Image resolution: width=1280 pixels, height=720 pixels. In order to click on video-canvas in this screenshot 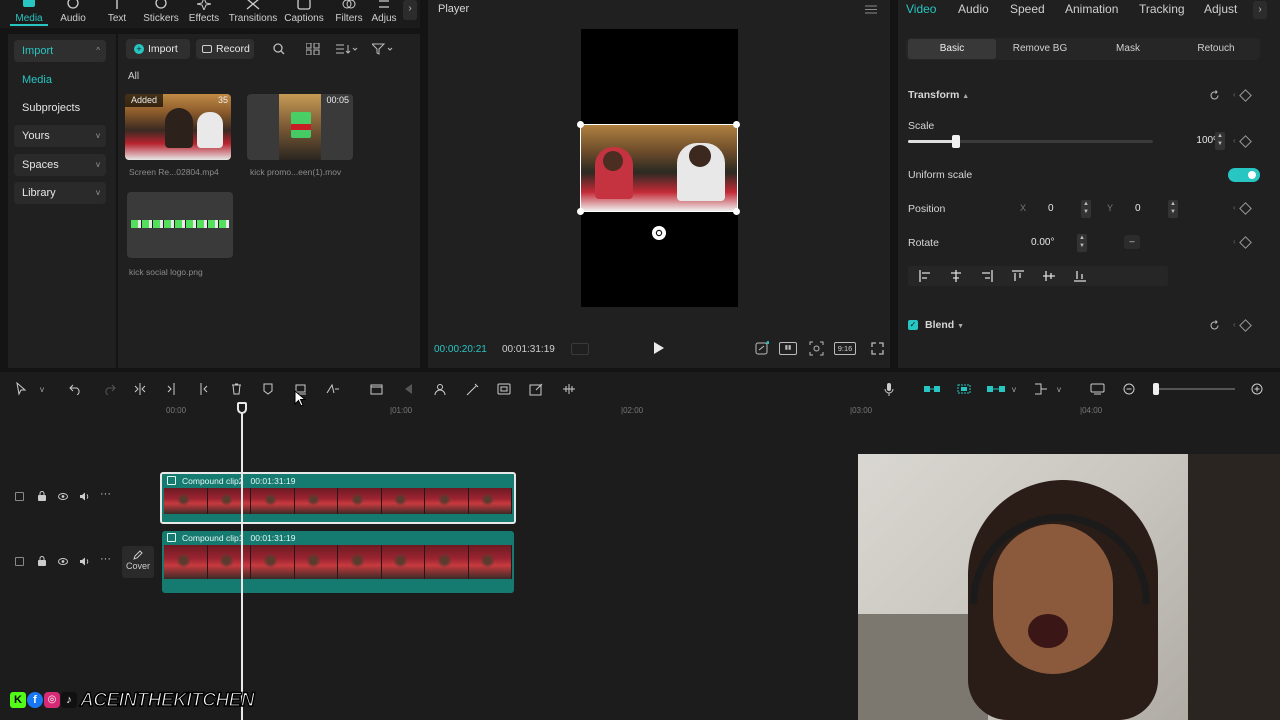, I will do `click(658, 168)`.